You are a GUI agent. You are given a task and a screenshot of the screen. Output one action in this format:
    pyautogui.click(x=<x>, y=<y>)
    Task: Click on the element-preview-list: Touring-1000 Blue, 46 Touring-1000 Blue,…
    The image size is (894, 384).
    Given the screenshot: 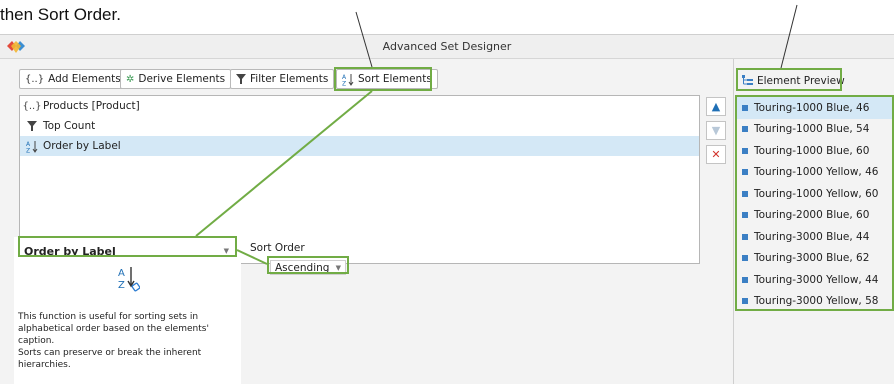 What is the action you would take?
    pyautogui.click(x=815, y=205)
    